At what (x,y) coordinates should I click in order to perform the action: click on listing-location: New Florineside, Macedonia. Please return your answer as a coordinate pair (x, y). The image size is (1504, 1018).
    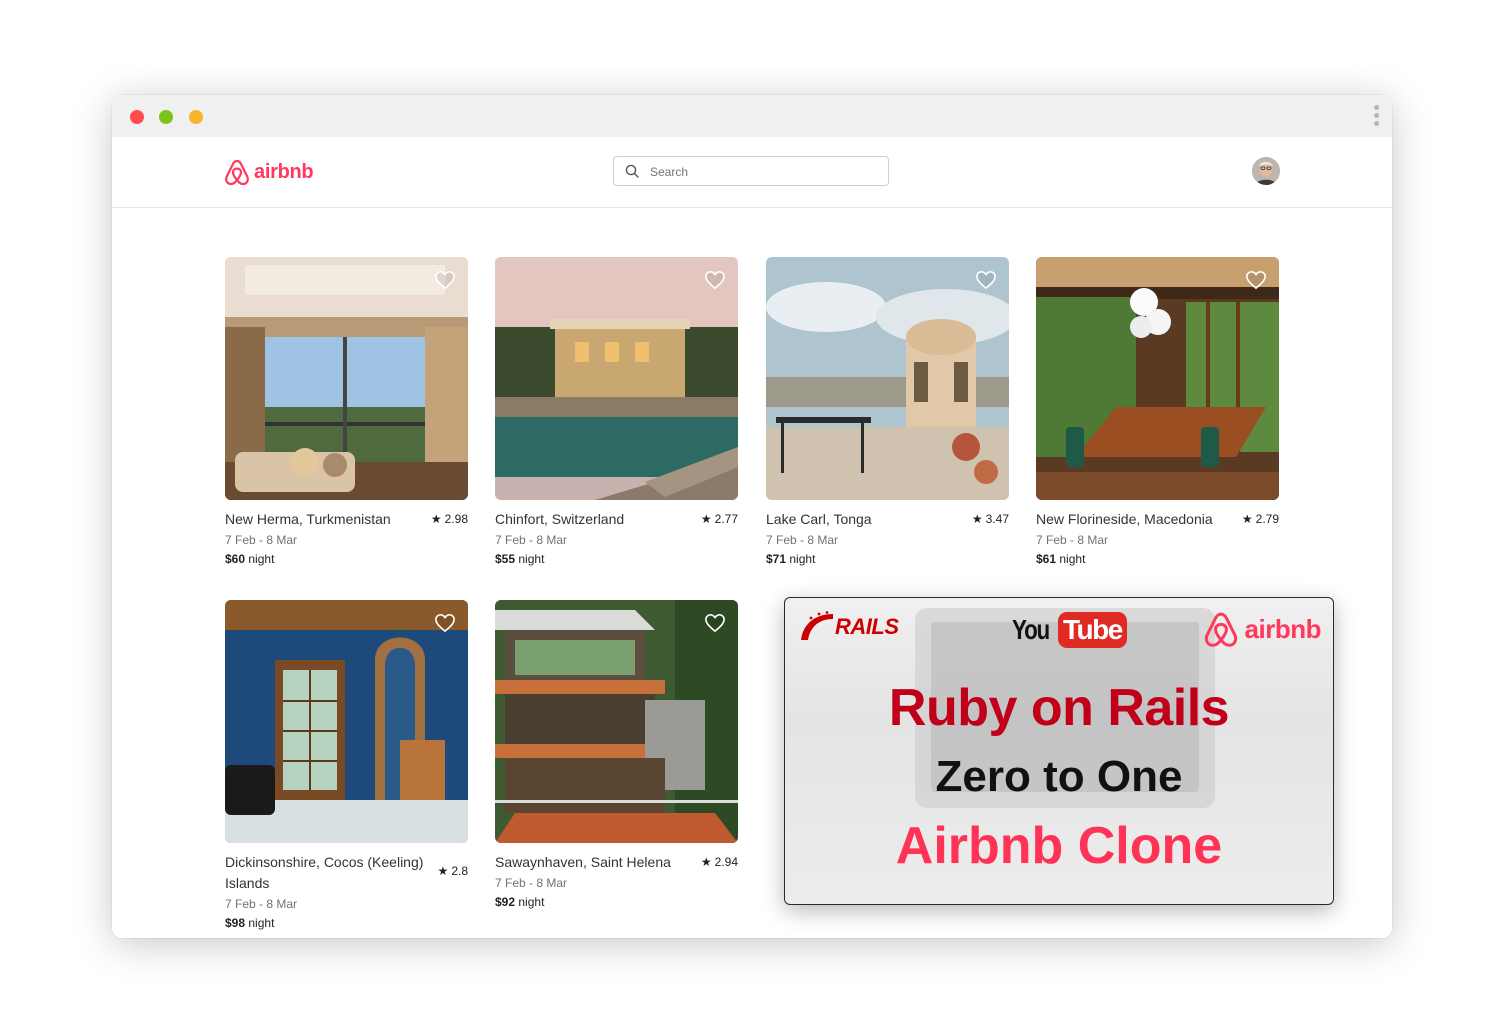
    Looking at the image, I should click on (1124, 519).